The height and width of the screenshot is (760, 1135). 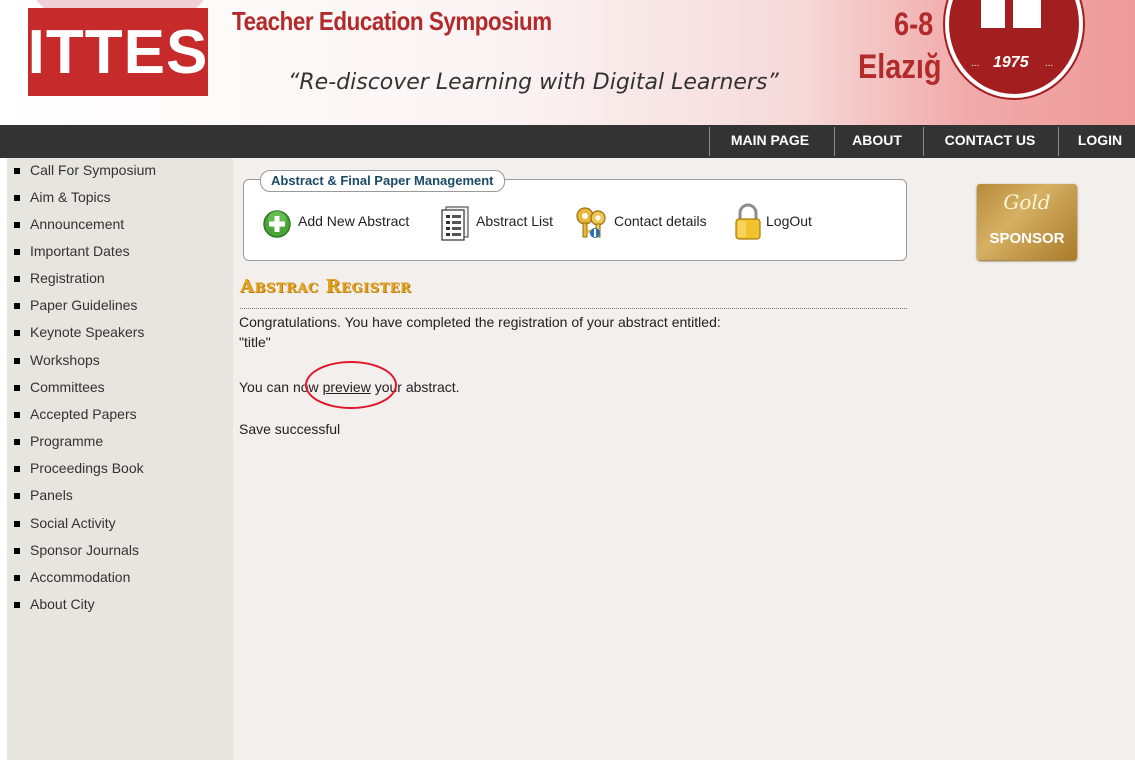 I want to click on sidebar-item-label: Programme, so click(x=67, y=441).